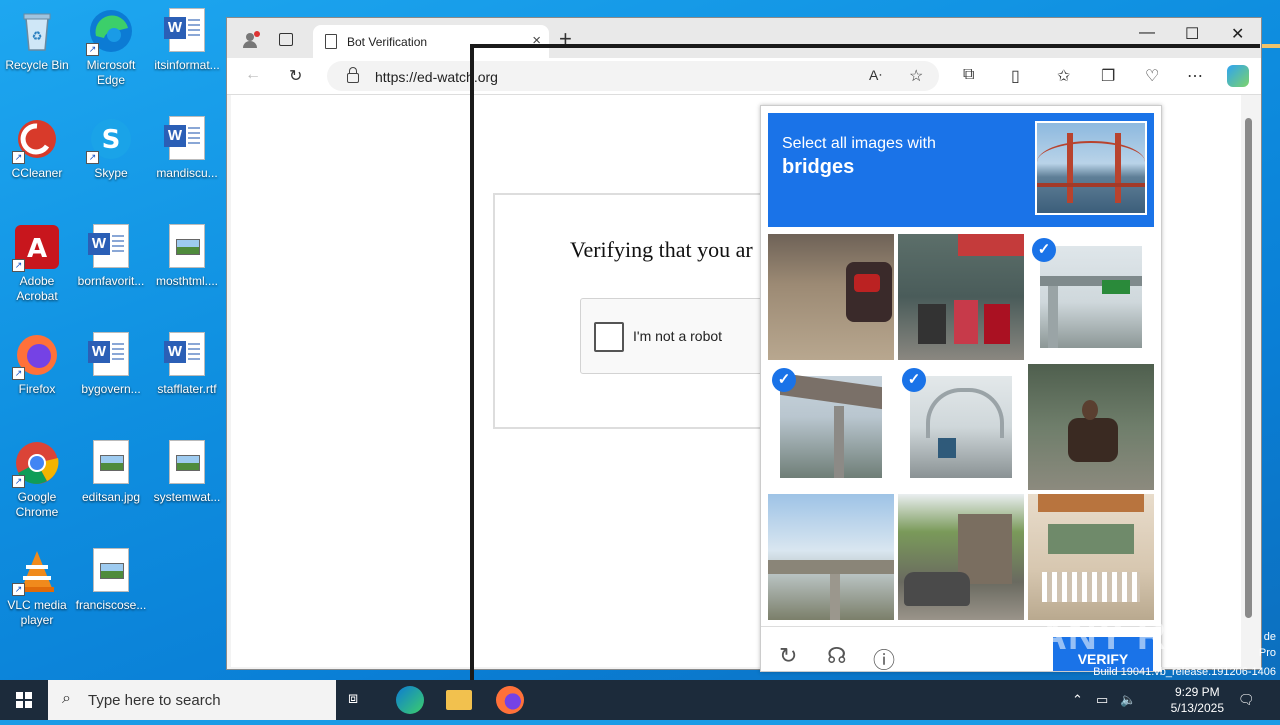 This screenshot has height=725, width=1280. I want to click on recycle-bin-icon: ♻, so click(37, 31).